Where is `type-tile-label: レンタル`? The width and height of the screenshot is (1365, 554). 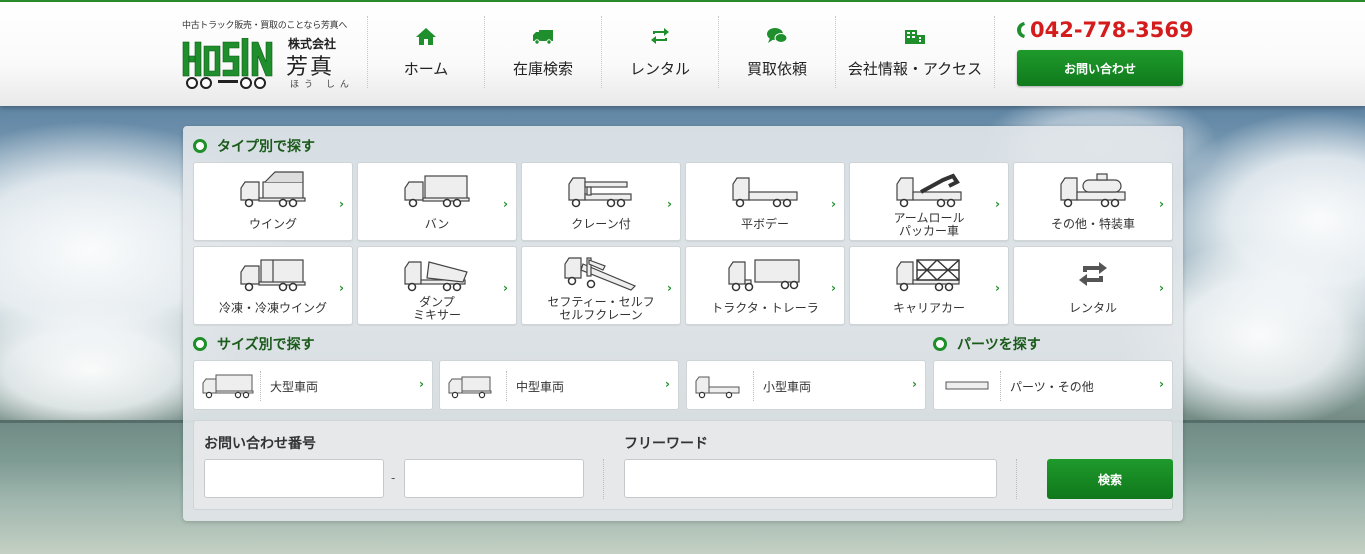
type-tile-label: レンタル is located at coordinates (1092, 308).